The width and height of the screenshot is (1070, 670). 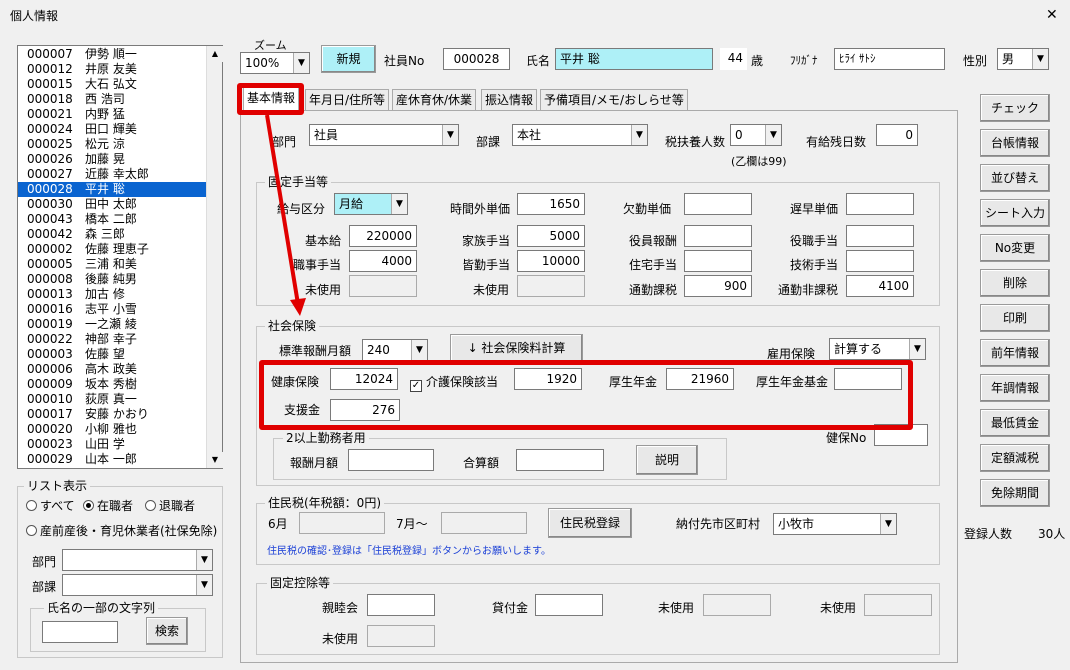 I want to click on sort-button: 並び替え, so click(x=1015, y=178).